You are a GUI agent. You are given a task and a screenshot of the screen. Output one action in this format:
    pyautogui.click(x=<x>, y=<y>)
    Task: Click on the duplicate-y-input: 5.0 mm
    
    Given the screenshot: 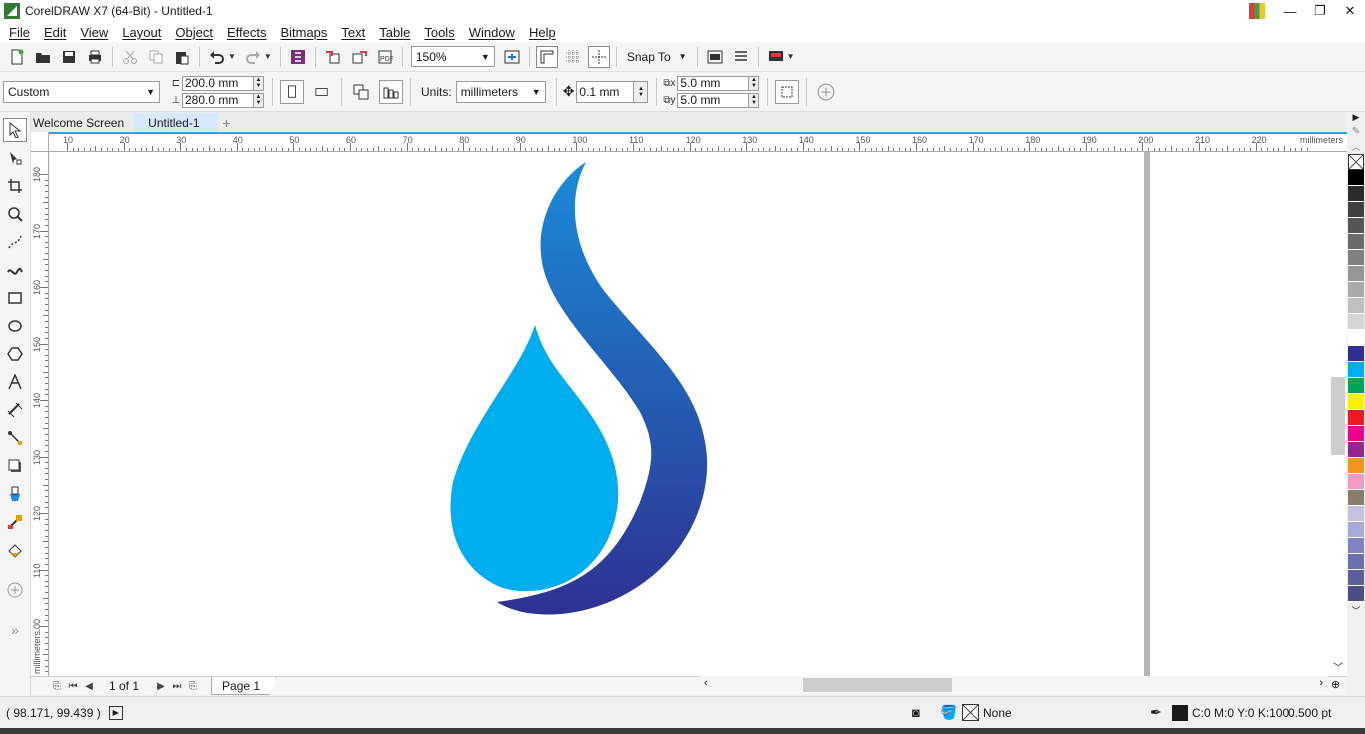 What is the action you would take?
    pyautogui.click(x=713, y=100)
    